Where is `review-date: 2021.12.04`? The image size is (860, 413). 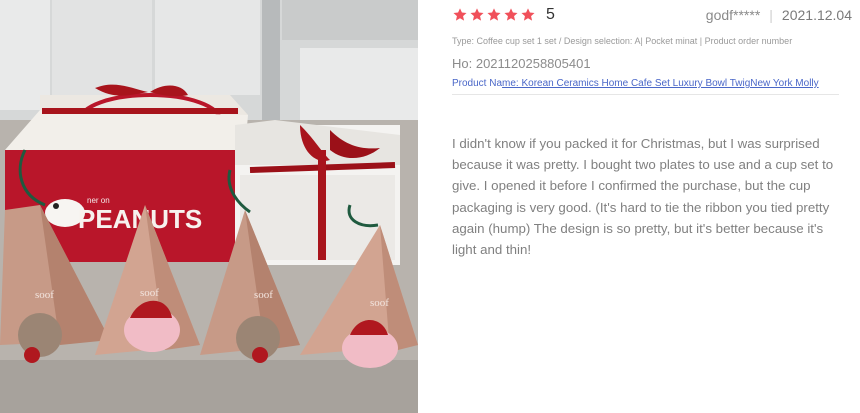
review-date: 2021.12.04 is located at coordinates (816, 15).